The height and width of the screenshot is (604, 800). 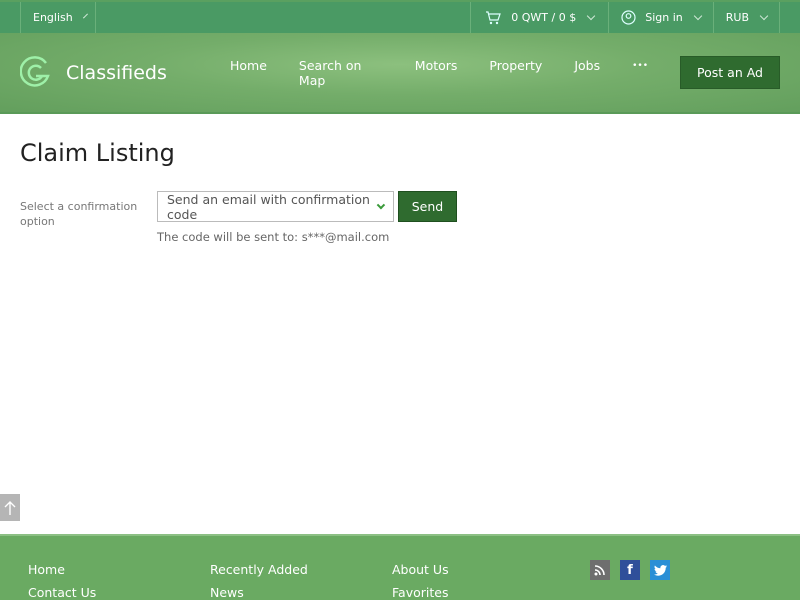 I want to click on footer-news: News, so click(x=259, y=592).